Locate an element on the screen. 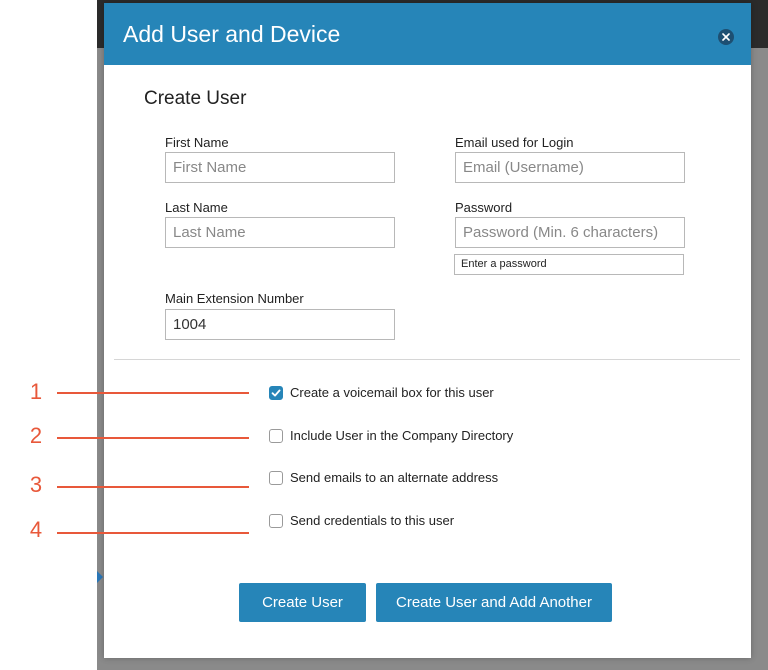  section-divider is located at coordinates (427, 359).